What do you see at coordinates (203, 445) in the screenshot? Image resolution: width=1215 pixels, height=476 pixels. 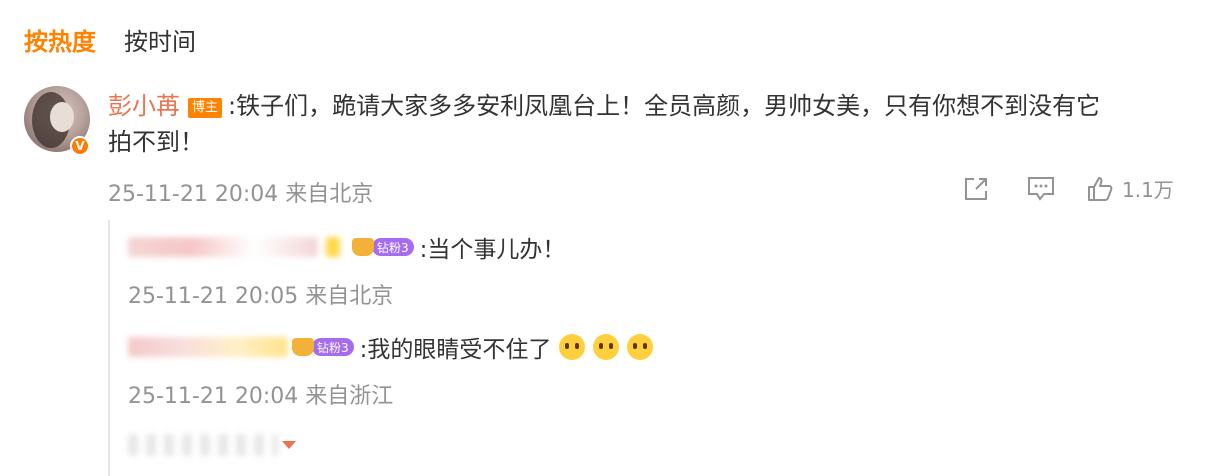 I see `blurred-more-text` at bounding box center [203, 445].